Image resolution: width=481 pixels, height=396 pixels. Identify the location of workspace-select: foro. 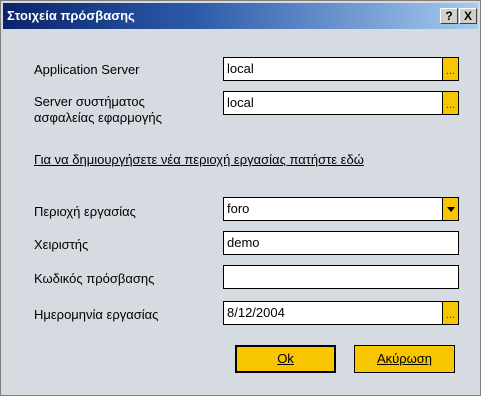
(341, 209).